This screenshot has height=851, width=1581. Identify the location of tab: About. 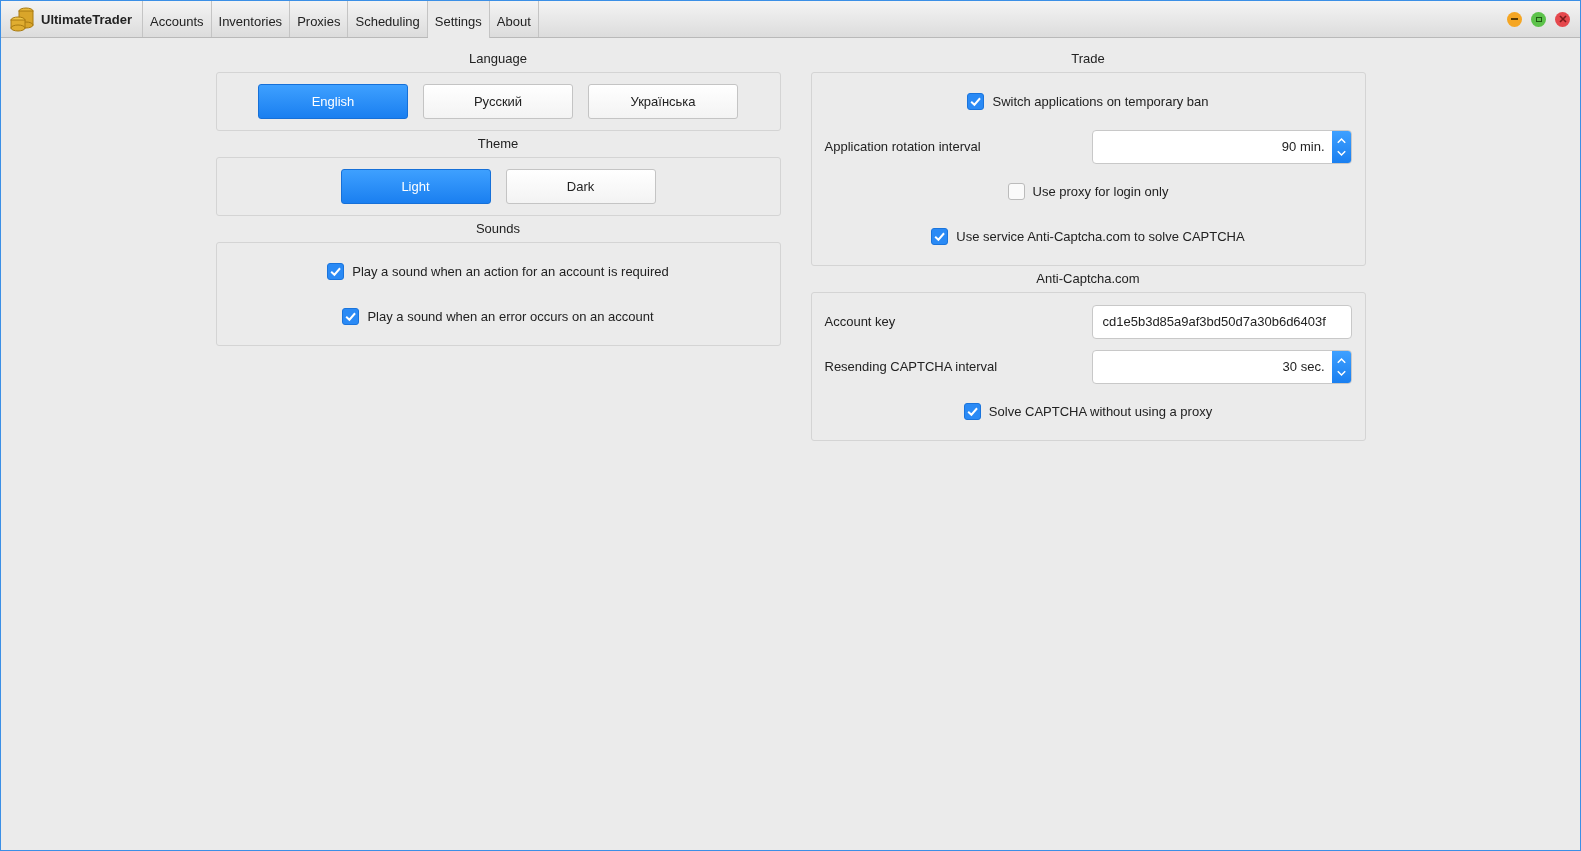
(514, 19).